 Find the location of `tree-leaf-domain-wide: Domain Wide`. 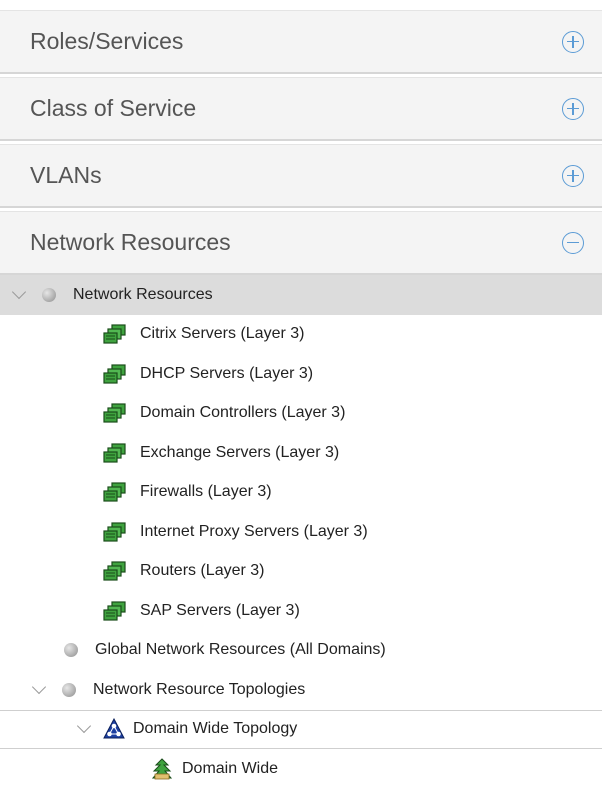

tree-leaf-domain-wide: Domain Wide is located at coordinates (301, 769).